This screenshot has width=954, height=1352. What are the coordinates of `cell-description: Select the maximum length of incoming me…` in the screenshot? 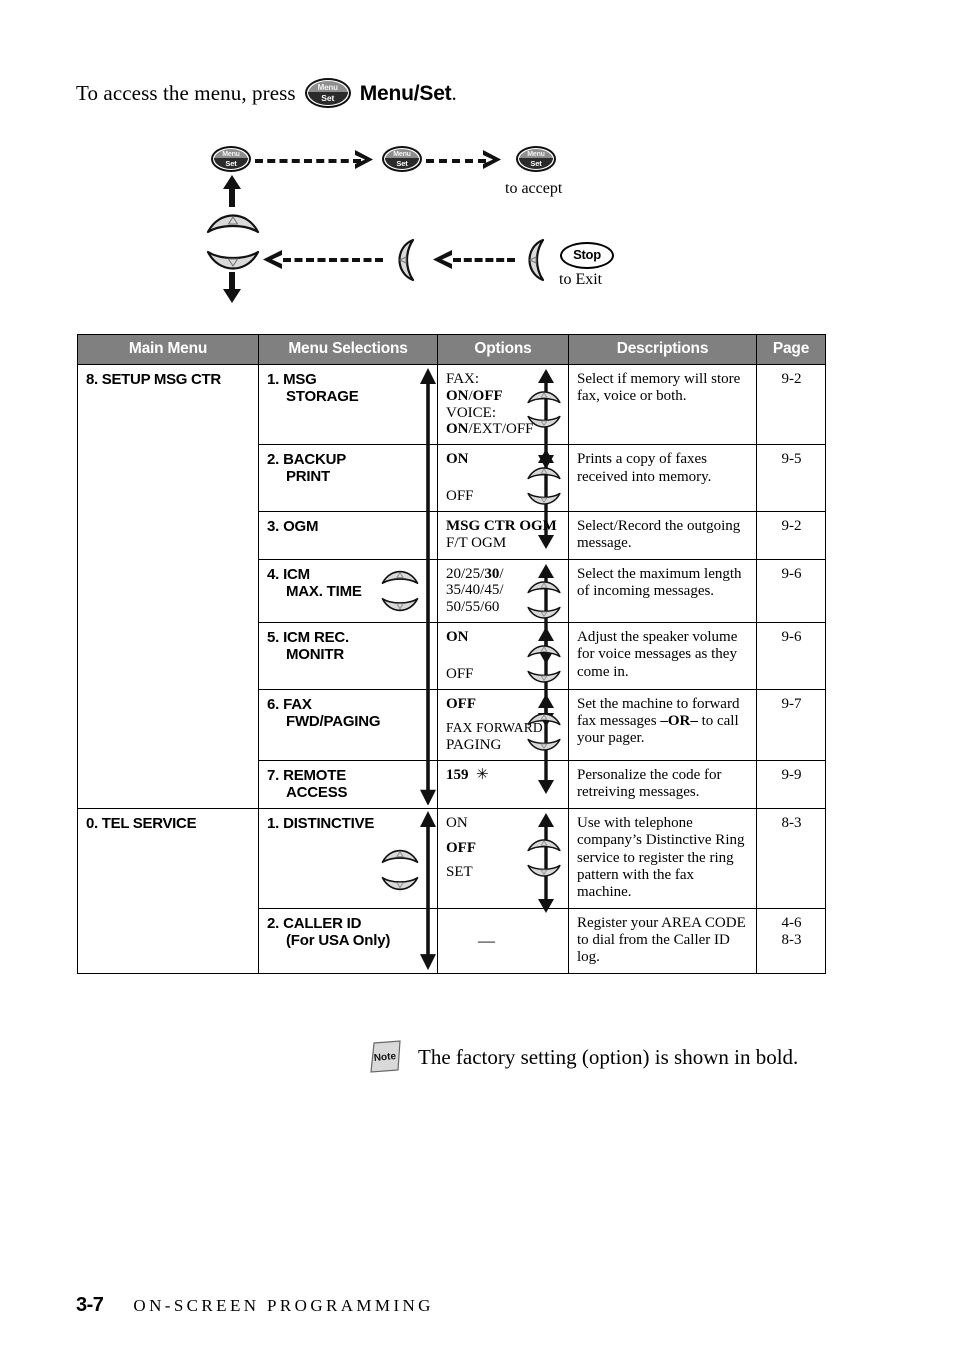 It's located at (662, 590).